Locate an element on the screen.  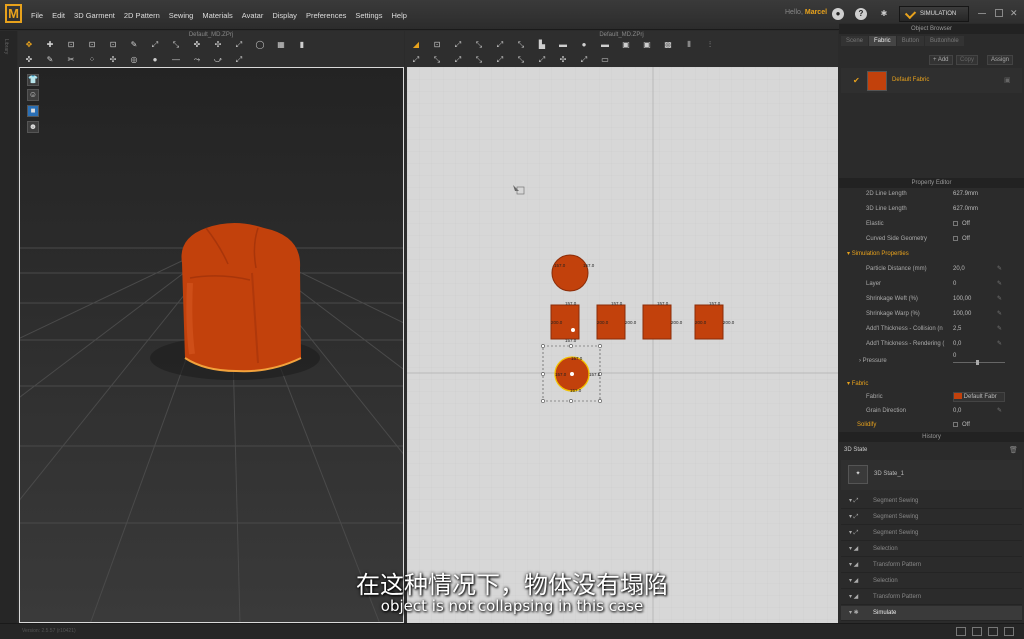
menu-materials: Materials is located at coordinates (217, 15).